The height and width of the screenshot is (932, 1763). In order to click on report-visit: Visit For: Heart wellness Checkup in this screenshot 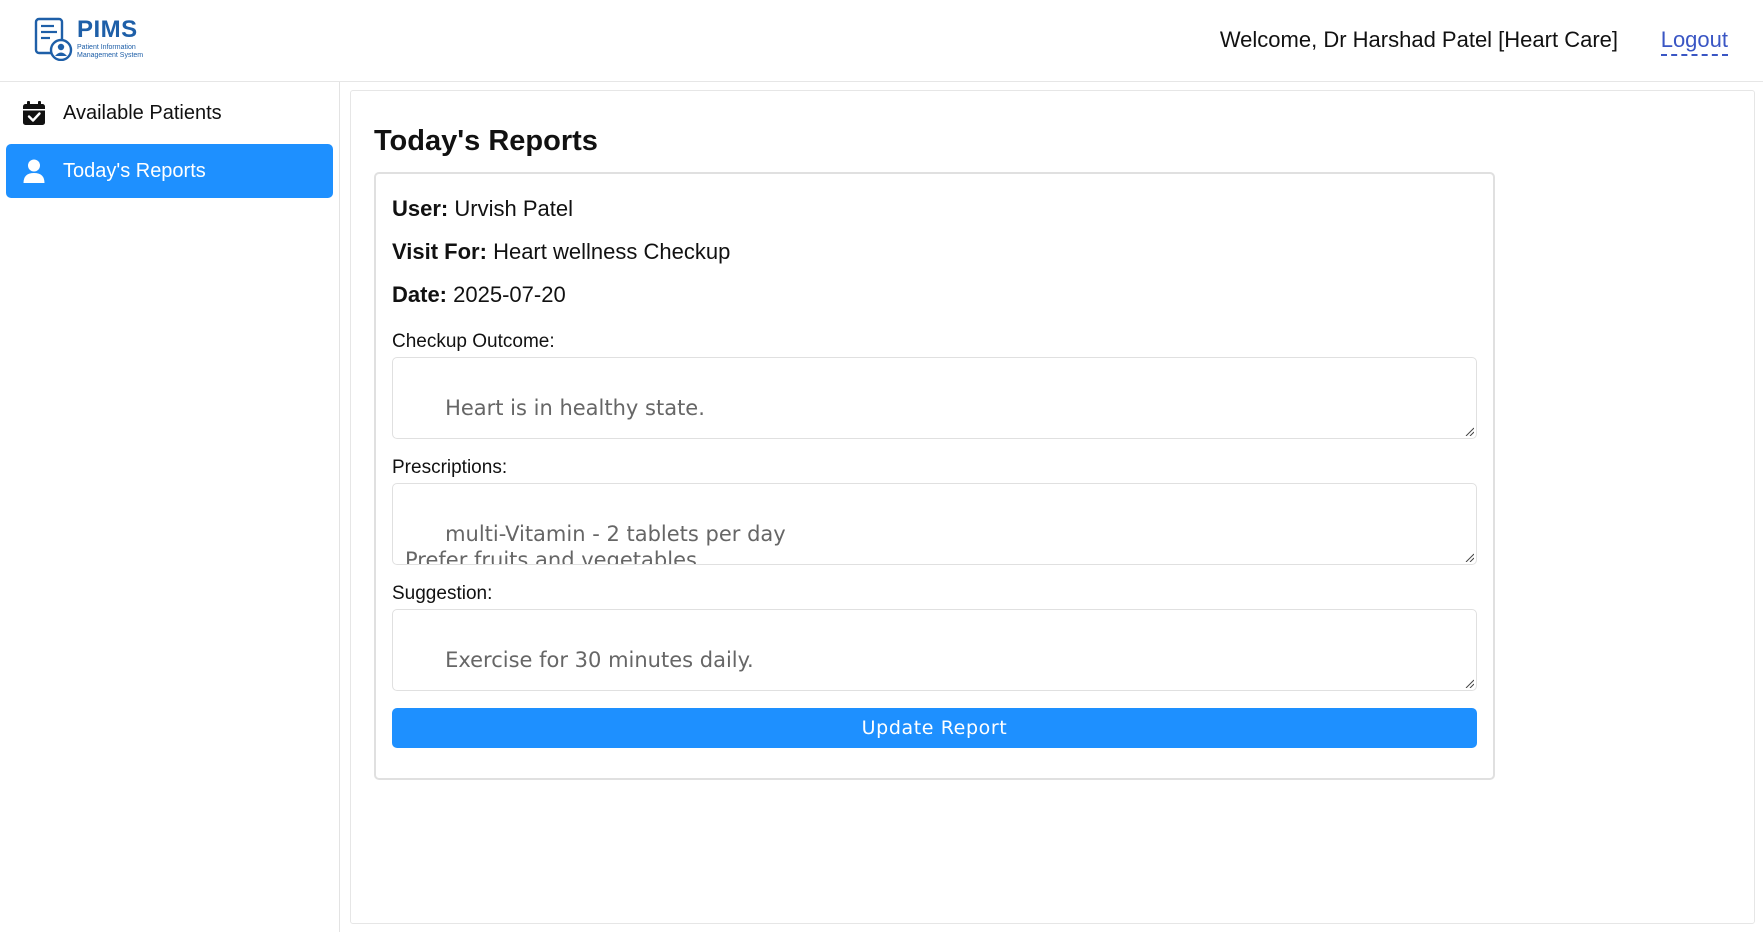, I will do `click(561, 252)`.